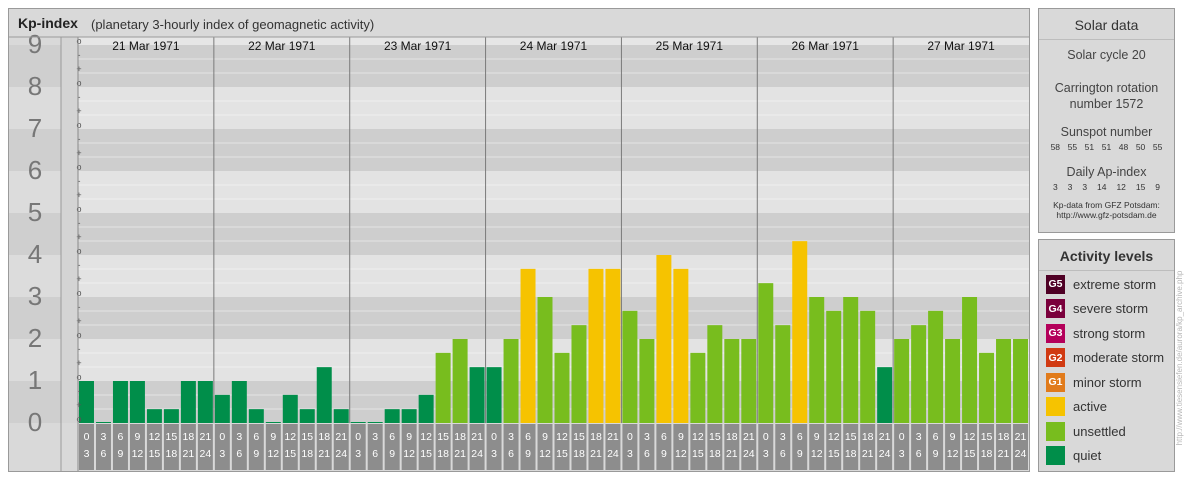 The width and height of the screenshot is (1184, 480). I want to click on solar-cycle: Solar cycle 20, so click(1106, 55).